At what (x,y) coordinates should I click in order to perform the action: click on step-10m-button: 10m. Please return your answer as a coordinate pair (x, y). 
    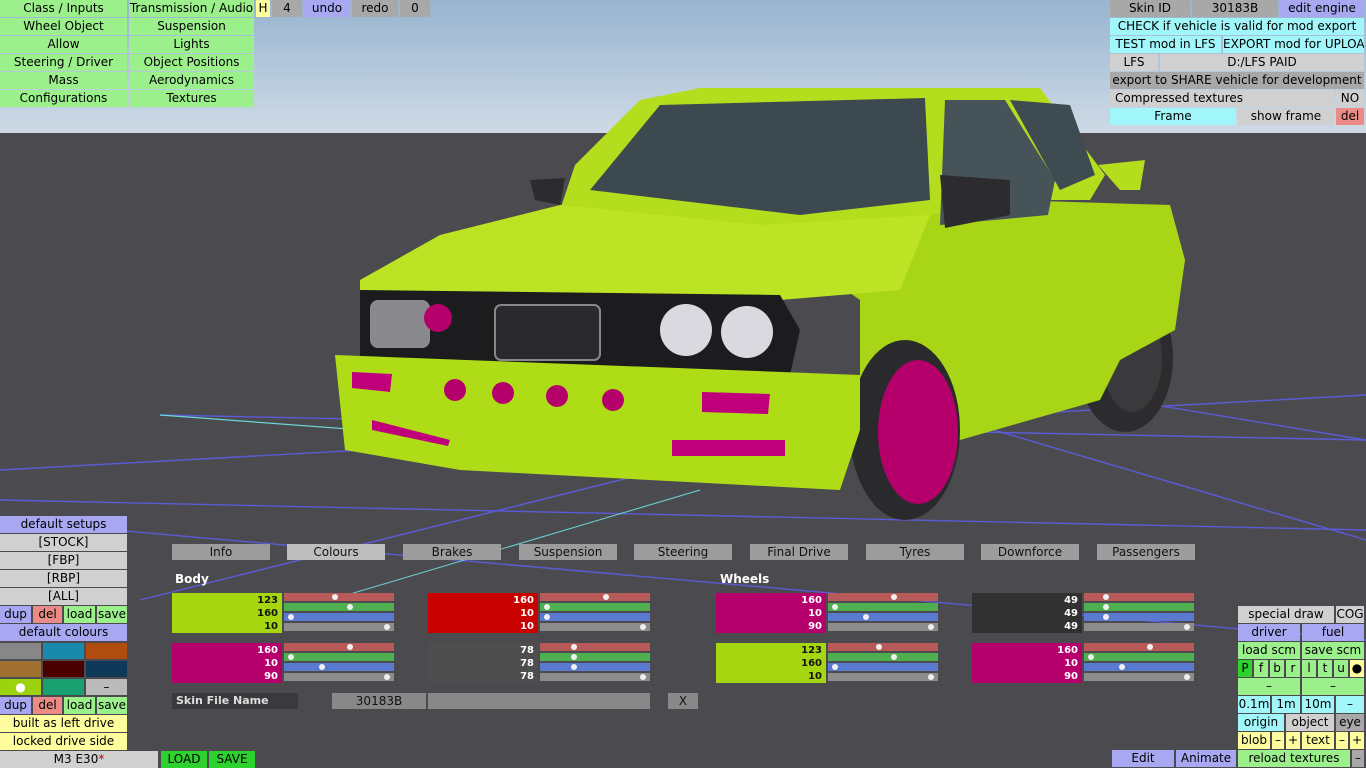
    Looking at the image, I should click on (1318, 704).